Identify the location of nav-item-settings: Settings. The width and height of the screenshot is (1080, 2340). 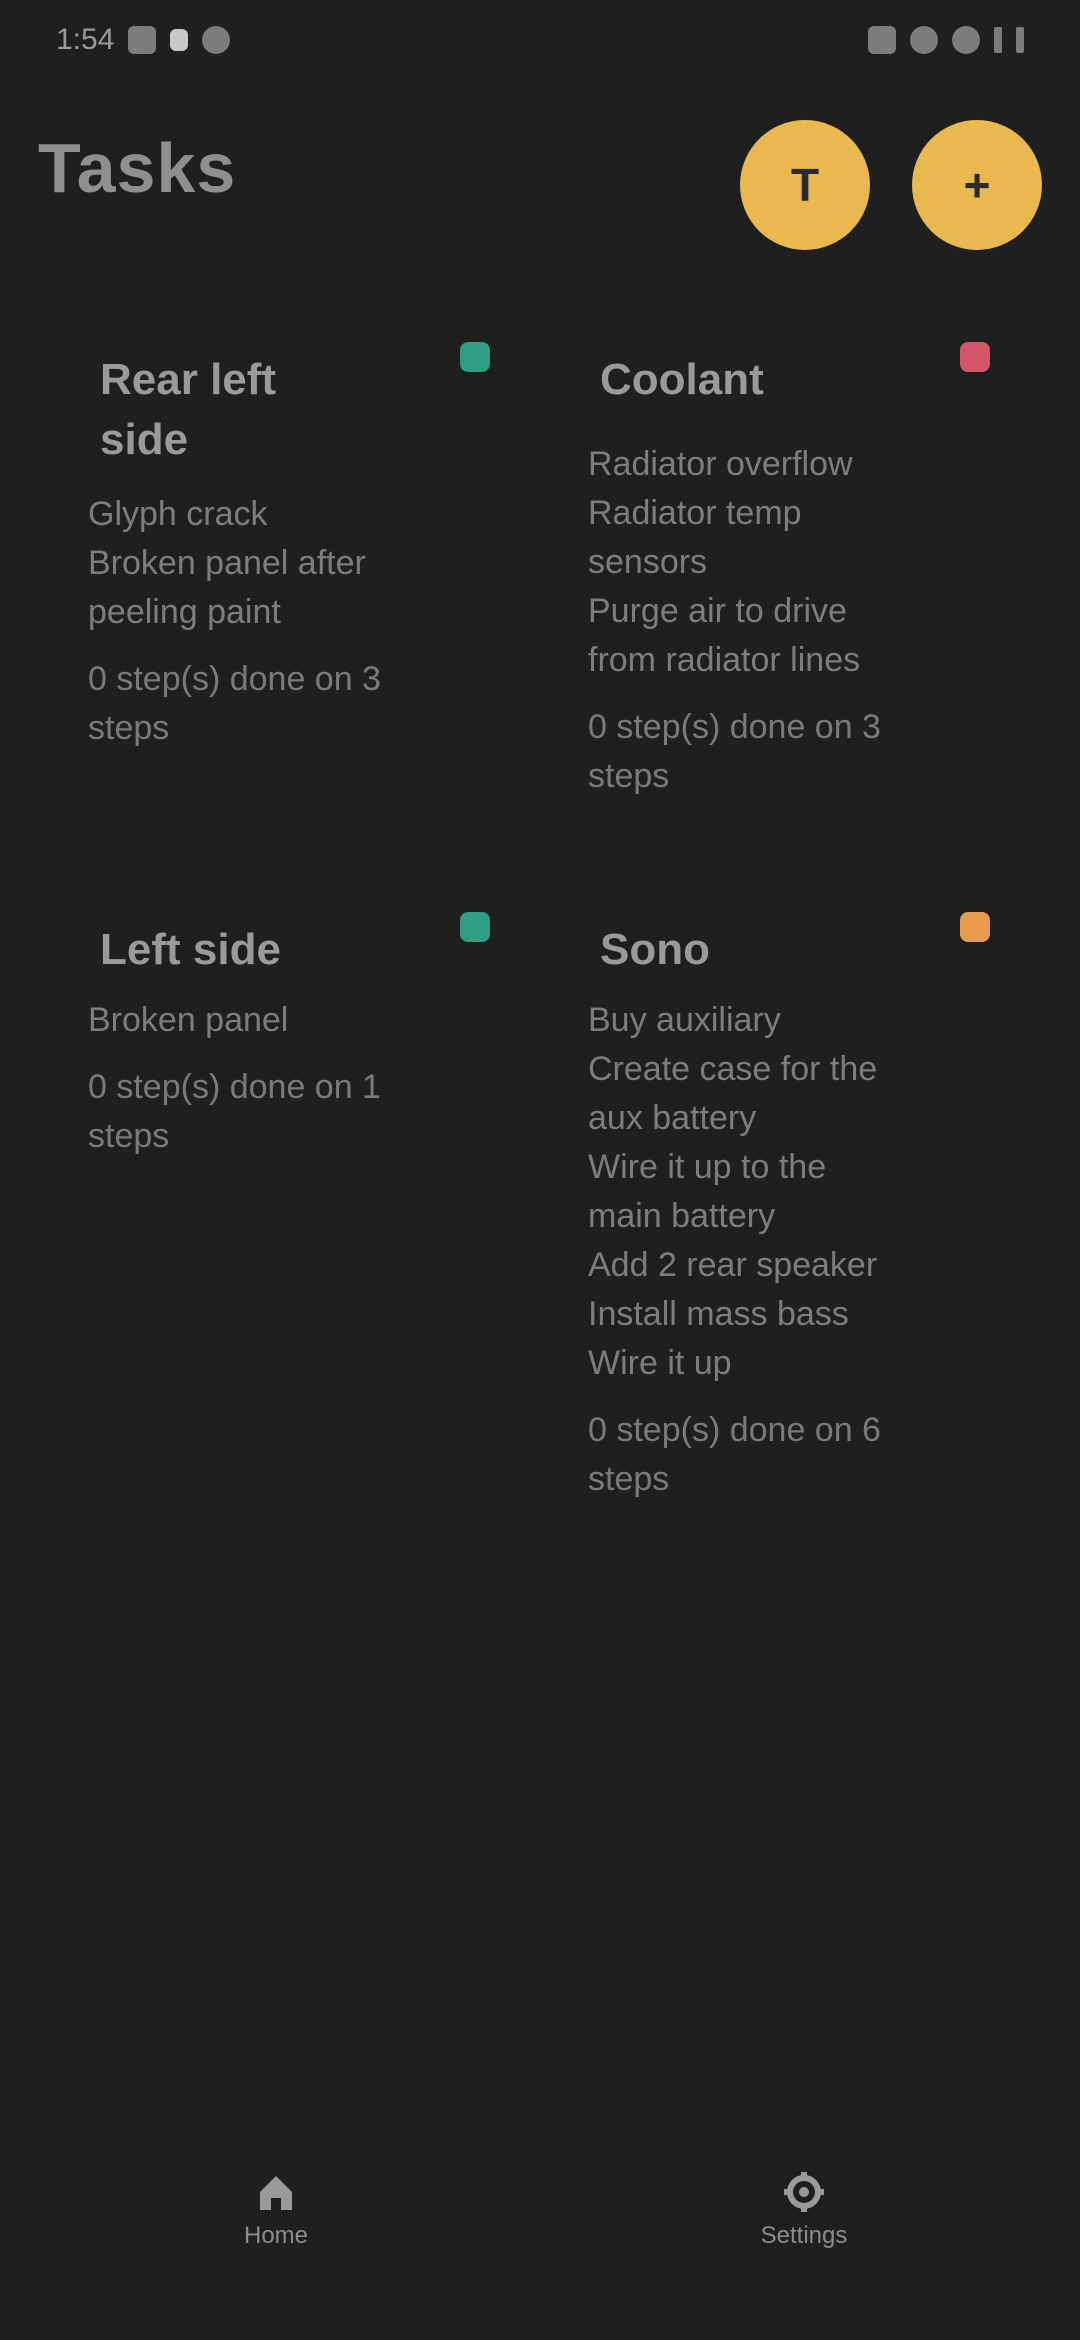
(804, 2210).